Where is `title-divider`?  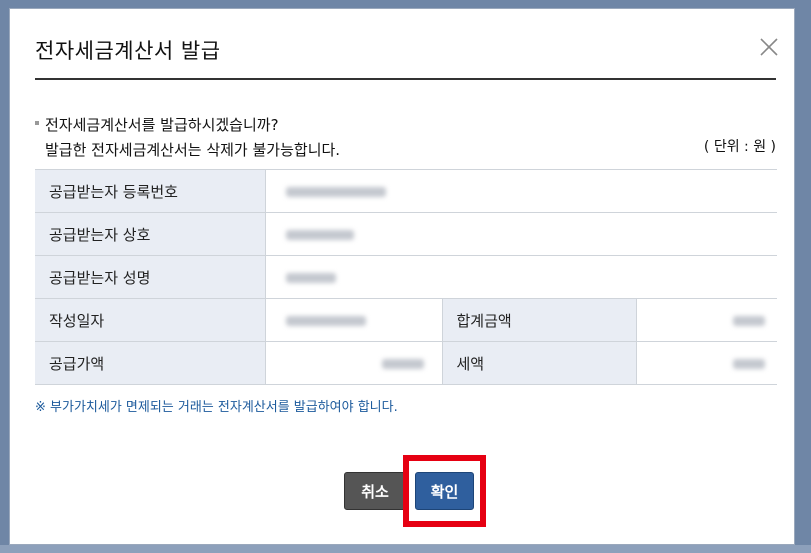
title-divider is located at coordinates (405, 79).